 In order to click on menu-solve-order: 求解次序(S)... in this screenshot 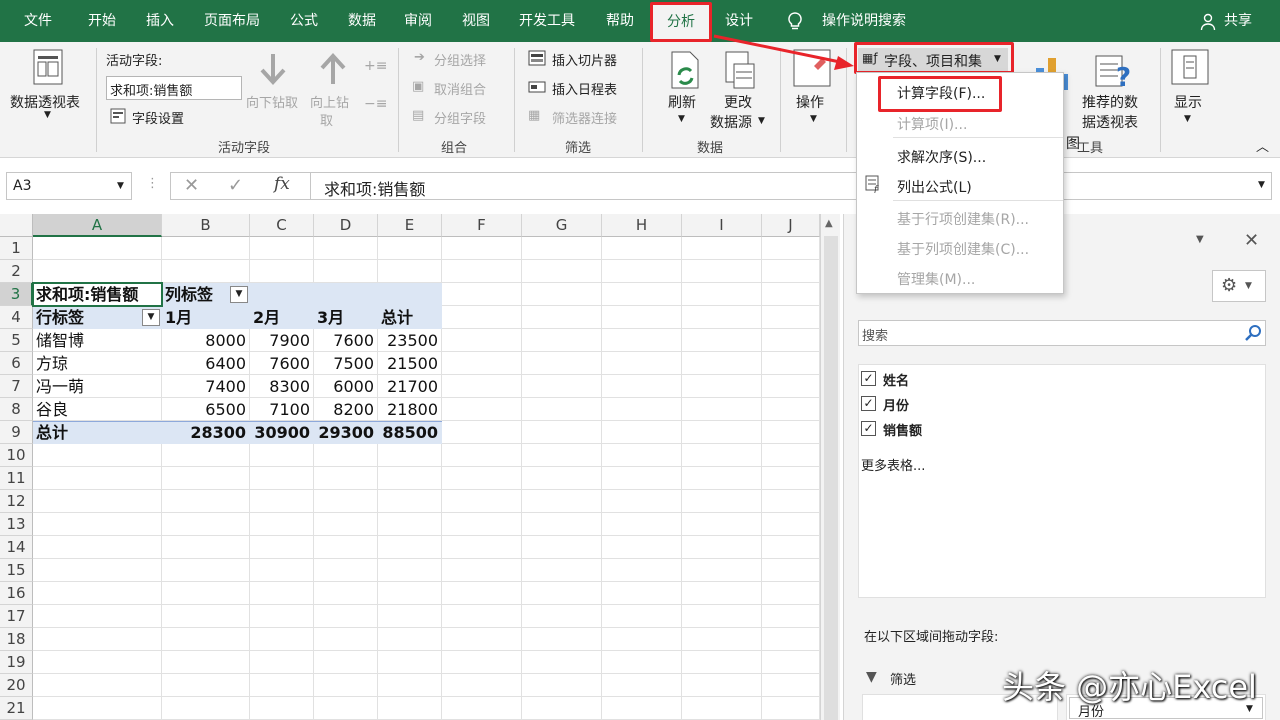, I will do `click(941, 157)`.